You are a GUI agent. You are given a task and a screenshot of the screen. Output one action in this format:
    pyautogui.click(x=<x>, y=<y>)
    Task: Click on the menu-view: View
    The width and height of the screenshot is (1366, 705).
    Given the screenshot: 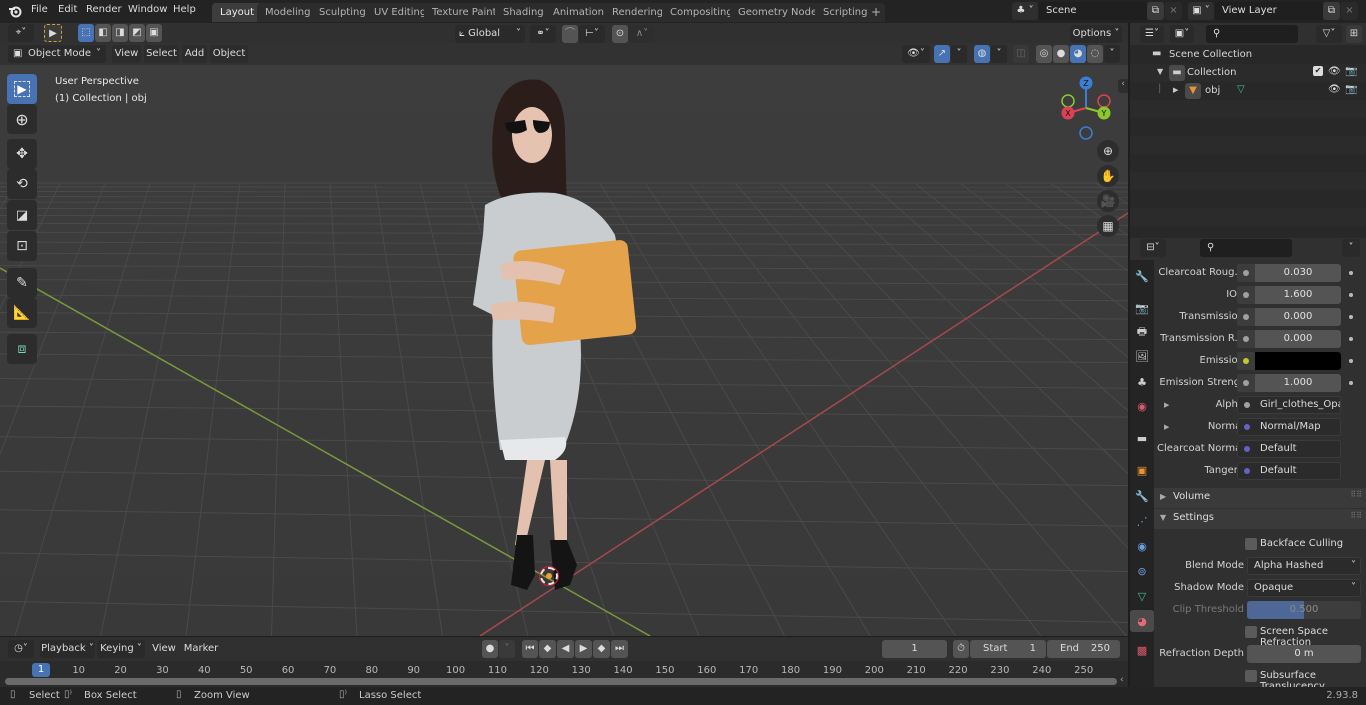 What is the action you would take?
    pyautogui.click(x=126, y=54)
    